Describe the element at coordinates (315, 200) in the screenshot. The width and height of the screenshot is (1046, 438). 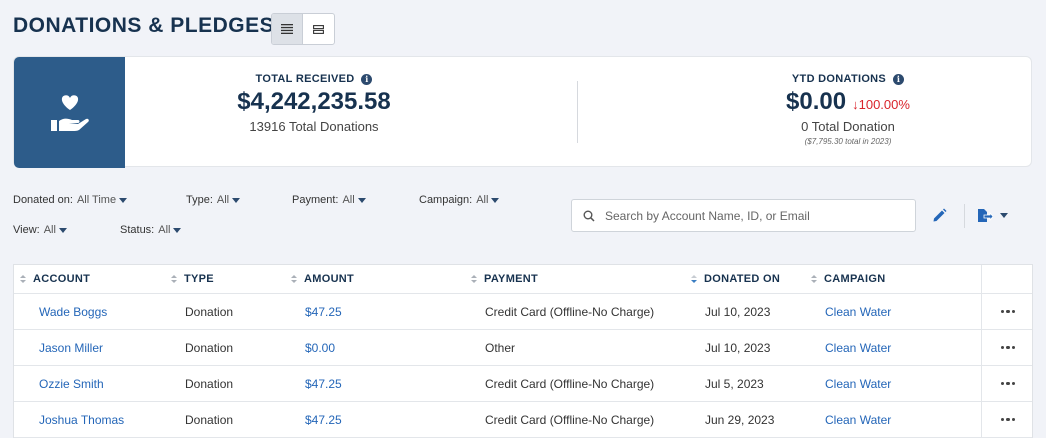
I see `filter-label: Payment:` at that location.